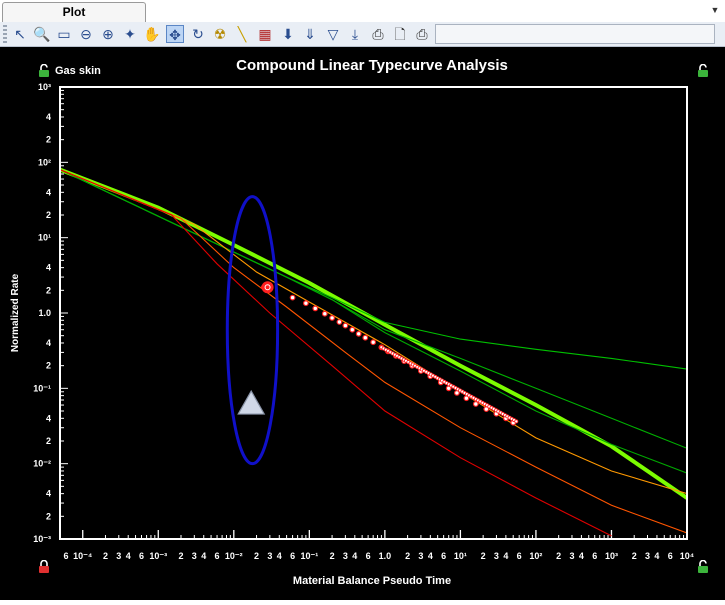 This screenshot has height=605, width=725. I want to click on y-tick-label: 1.0, so click(44, 313).